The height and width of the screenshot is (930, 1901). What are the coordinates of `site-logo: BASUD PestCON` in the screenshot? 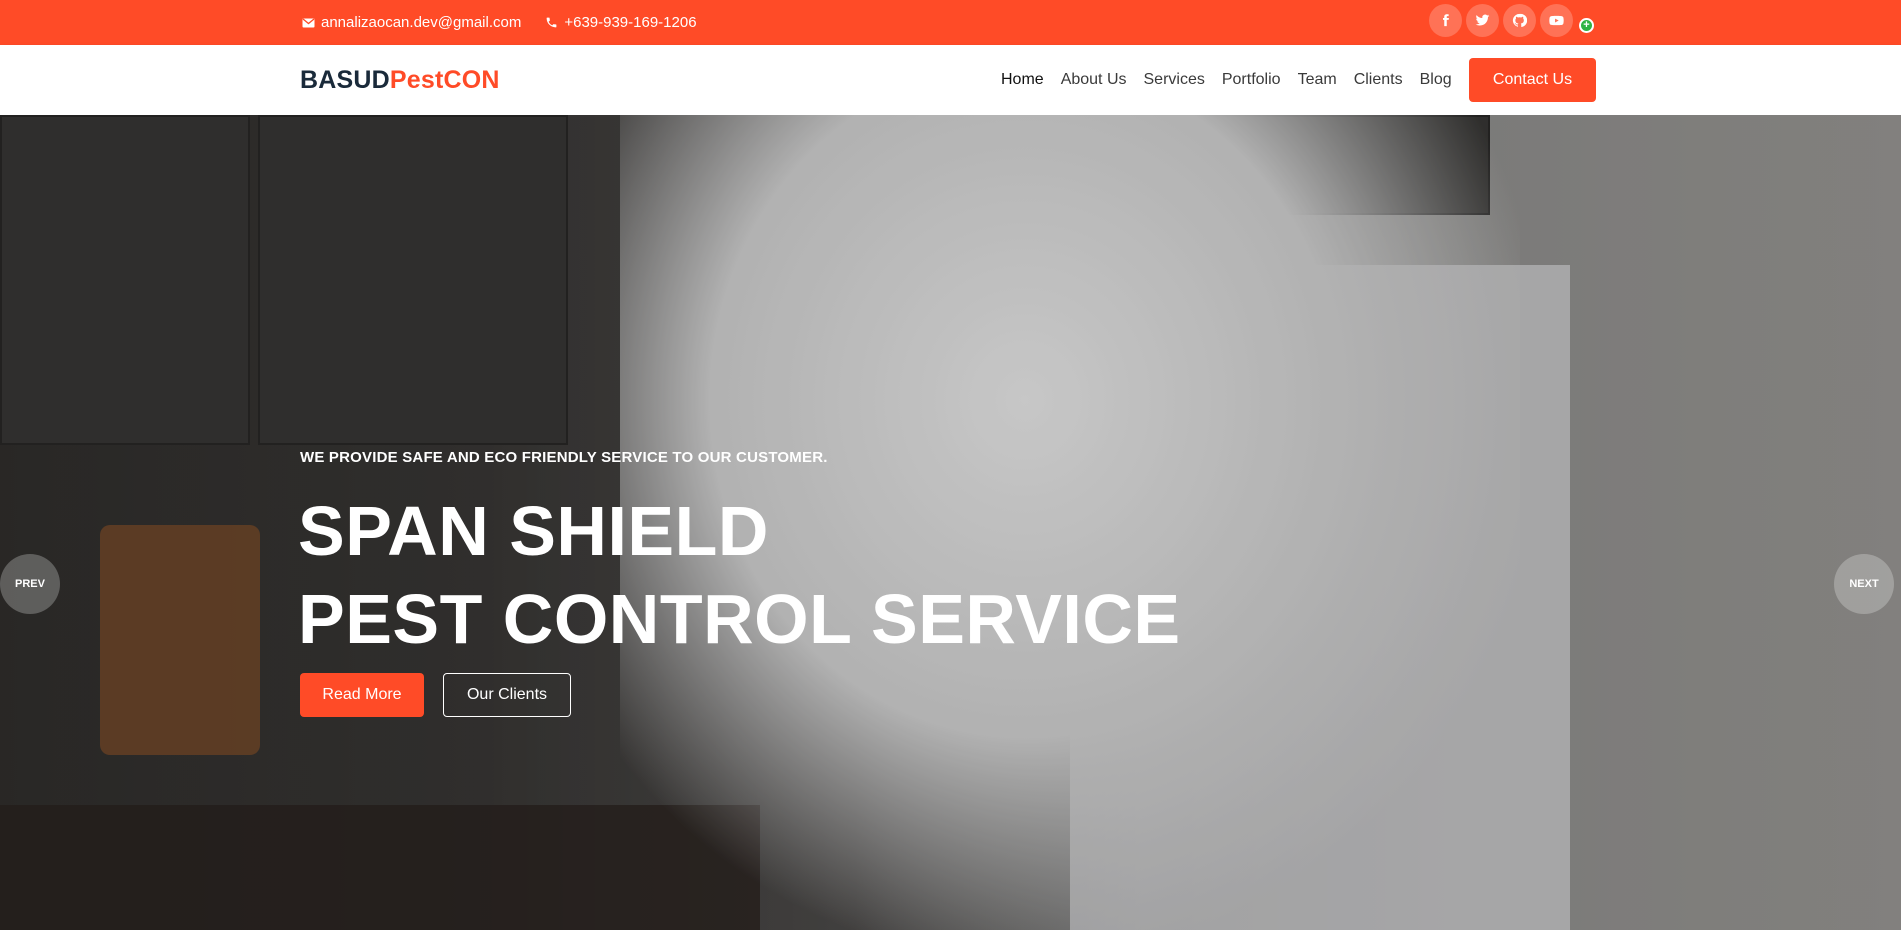 It's located at (400, 80).